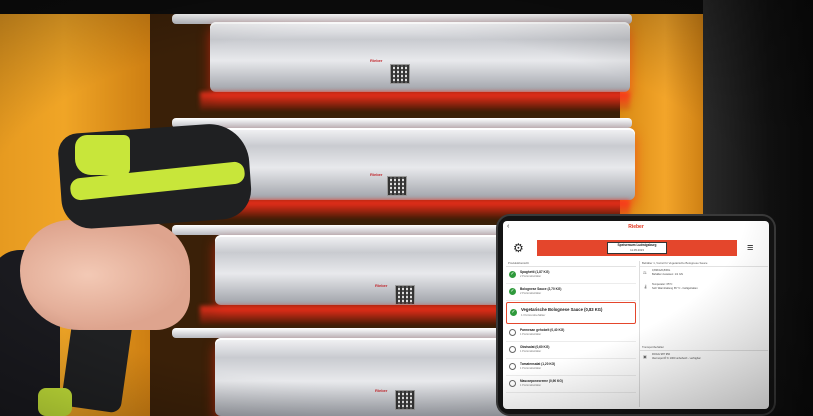 Image resolution: width=813 pixels, height=416 pixels. I want to click on location-banner: Speiseraum Ludwigsburg 11.05.2023, so click(637, 248).